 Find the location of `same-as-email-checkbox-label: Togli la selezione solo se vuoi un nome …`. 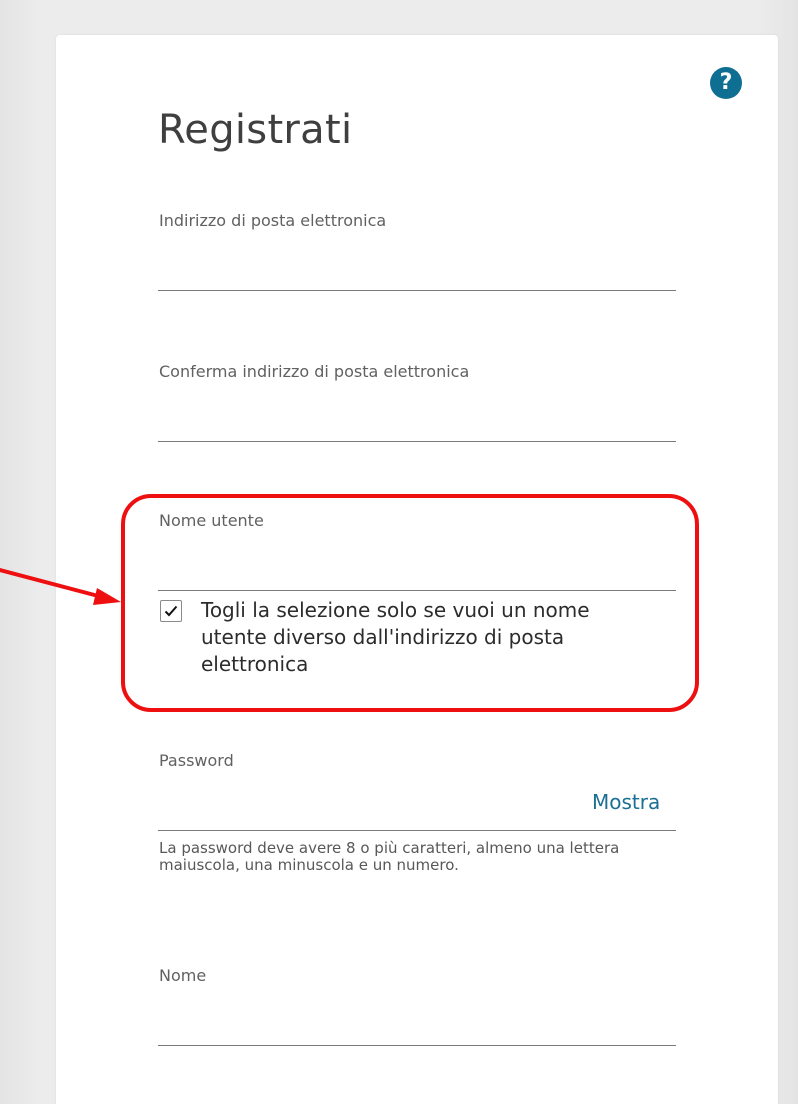

same-as-email-checkbox-label: Togli la selezione solo se vuoi un nome … is located at coordinates (421, 637).